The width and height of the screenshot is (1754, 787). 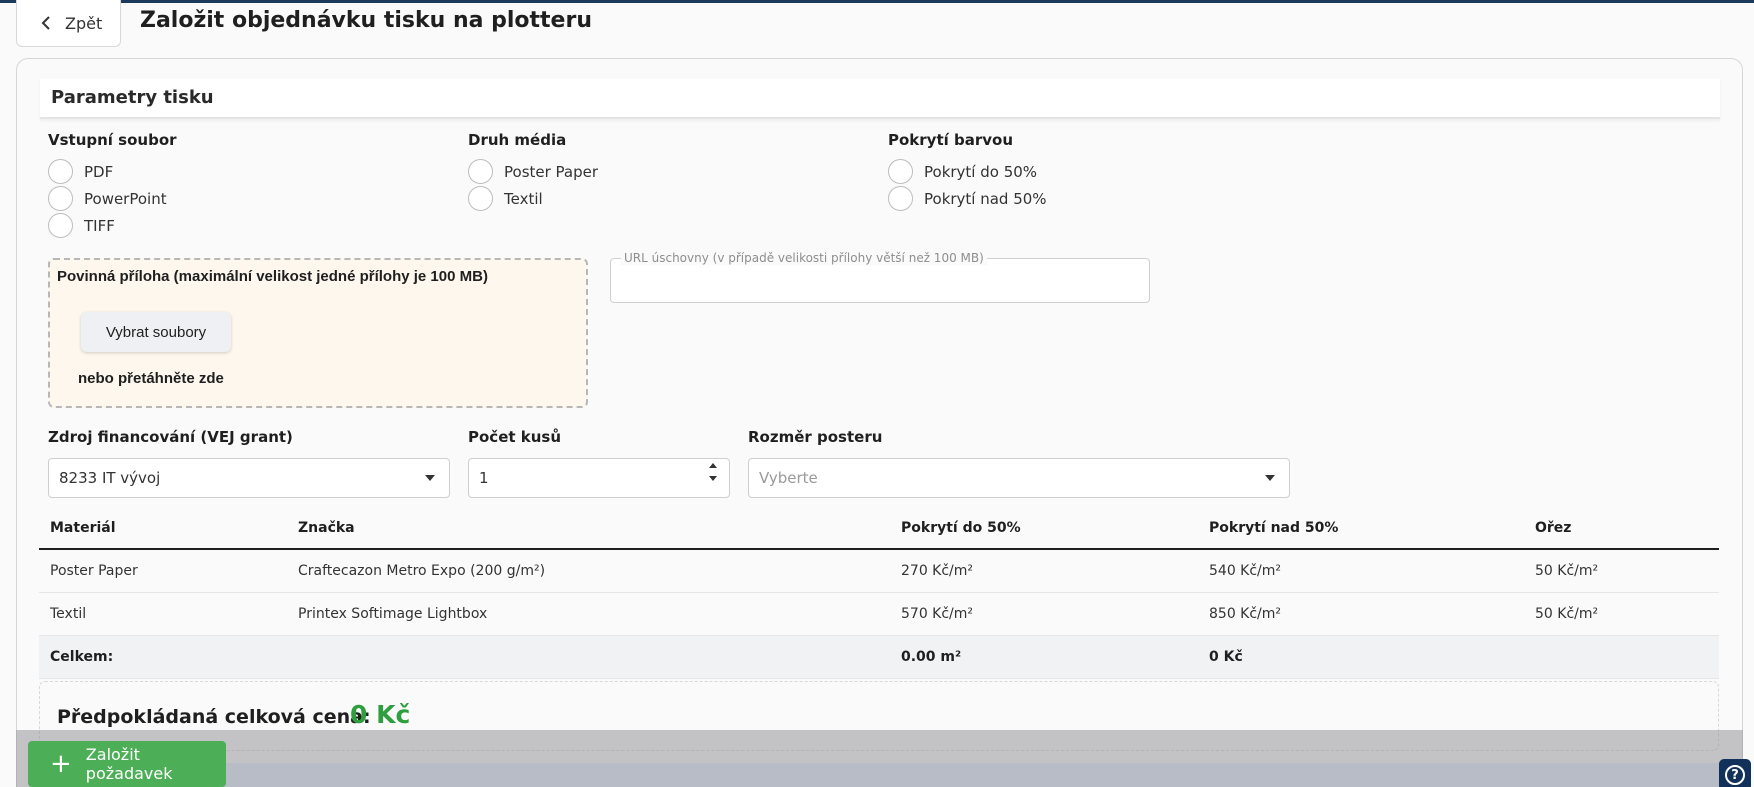 I want to click on total-label: Celkem:, so click(x=82, y=657).